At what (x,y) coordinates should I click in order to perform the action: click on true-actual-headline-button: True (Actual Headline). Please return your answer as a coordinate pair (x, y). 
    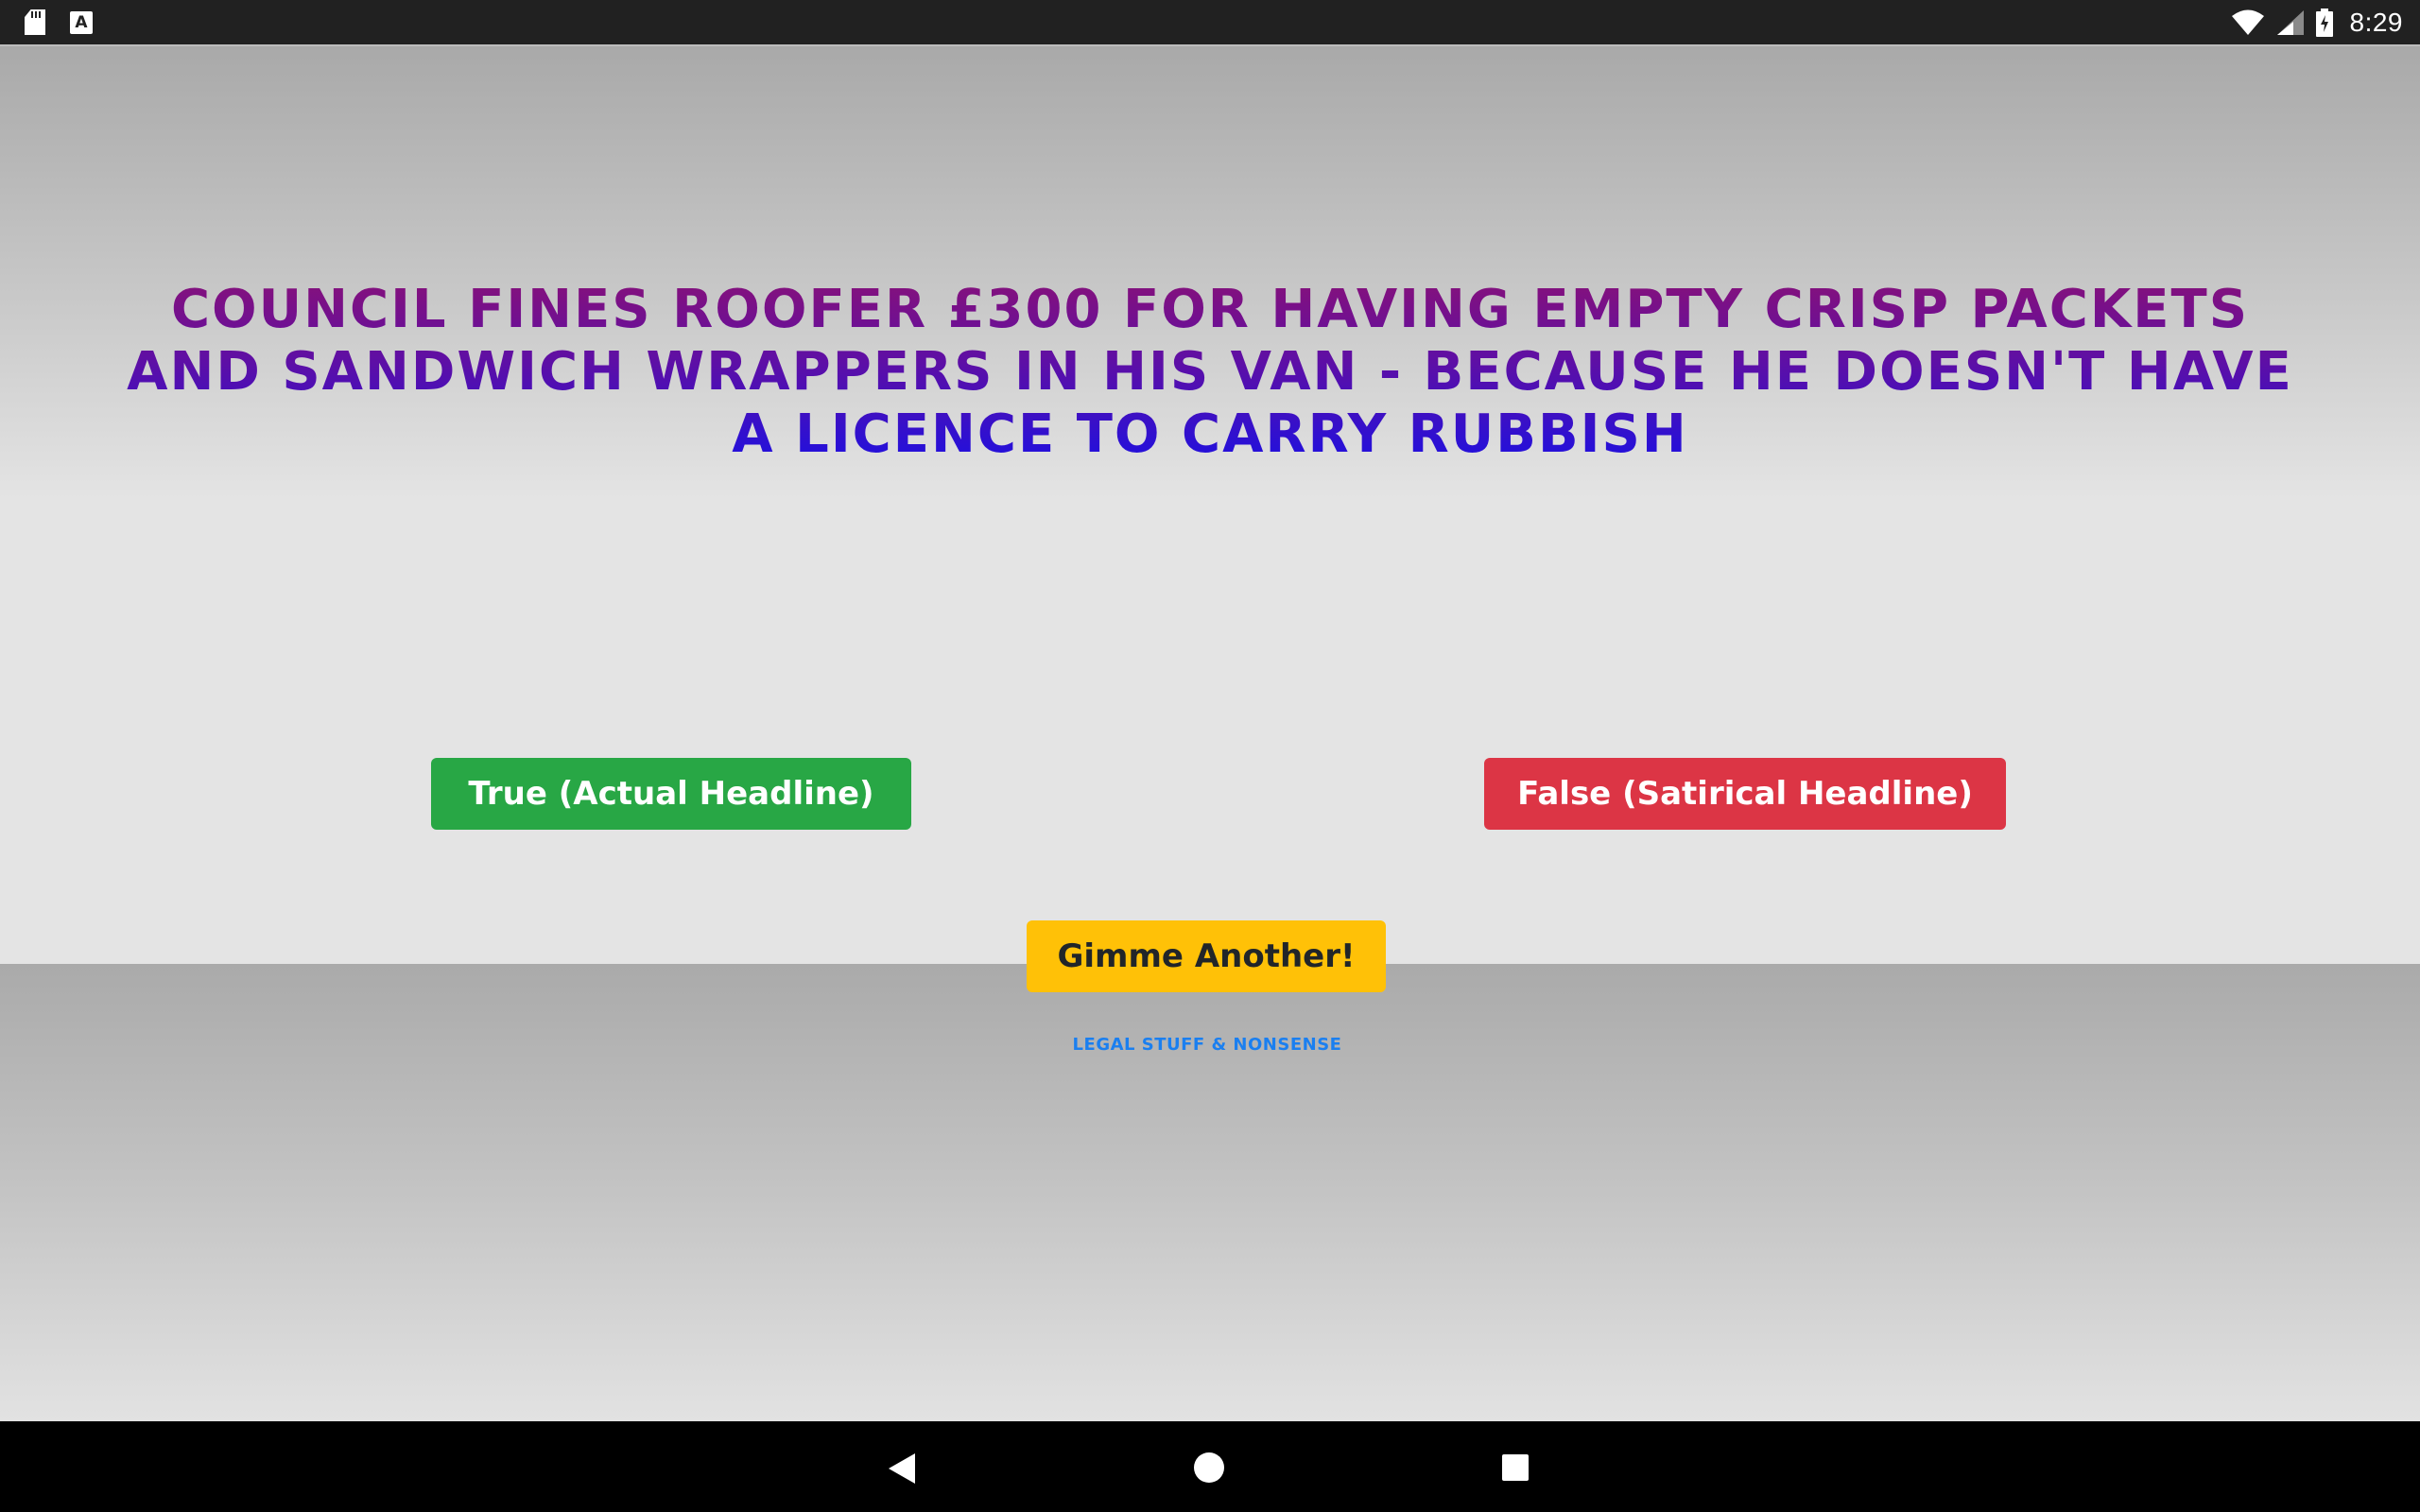
    Looking at the image, I should click on (671, 794).